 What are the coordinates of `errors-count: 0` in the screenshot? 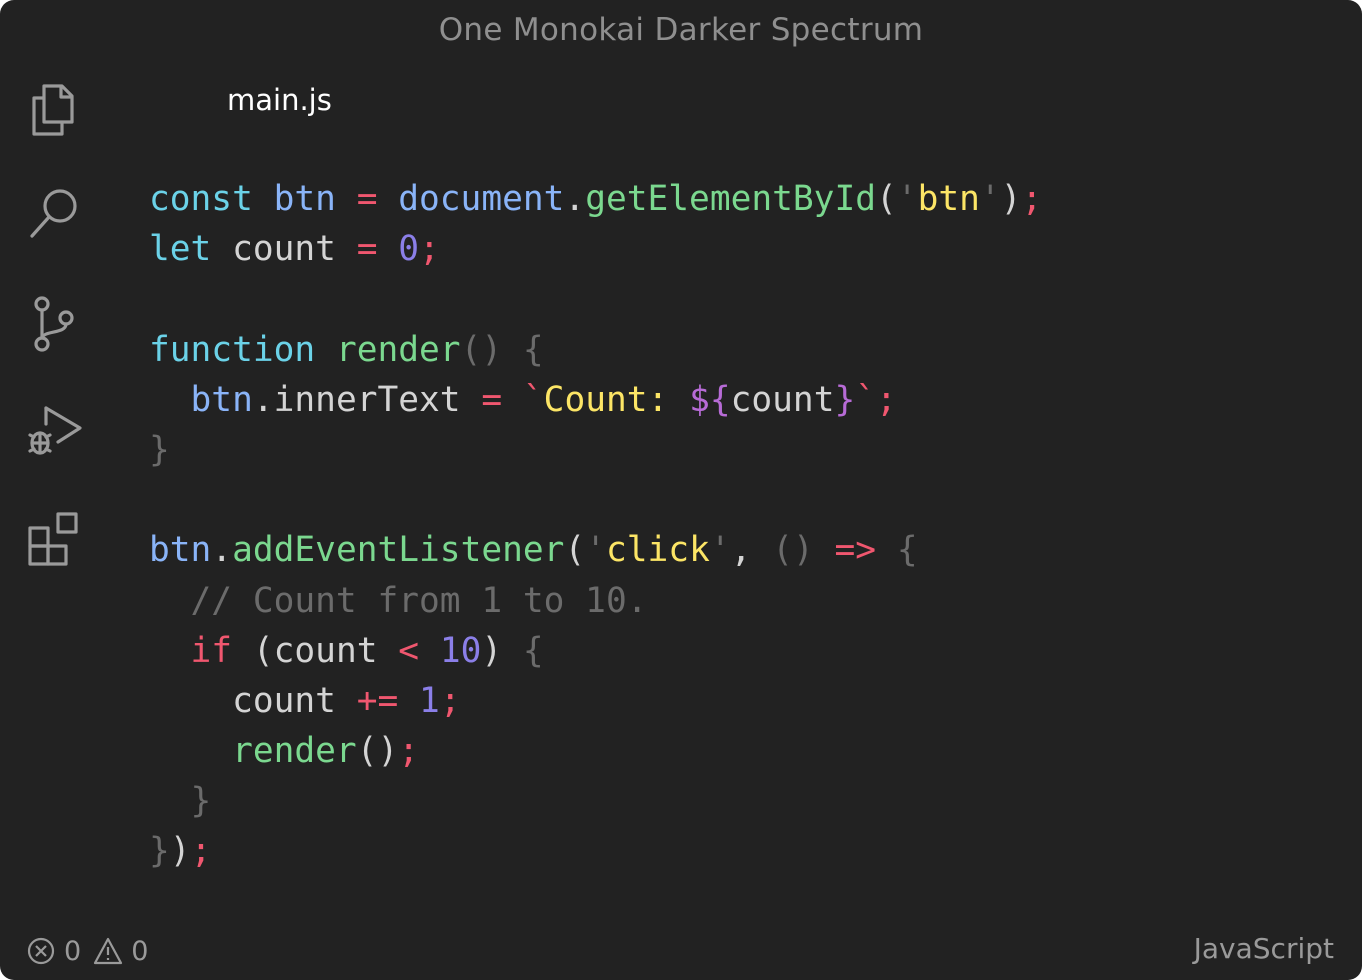 It's located at (73, 951).